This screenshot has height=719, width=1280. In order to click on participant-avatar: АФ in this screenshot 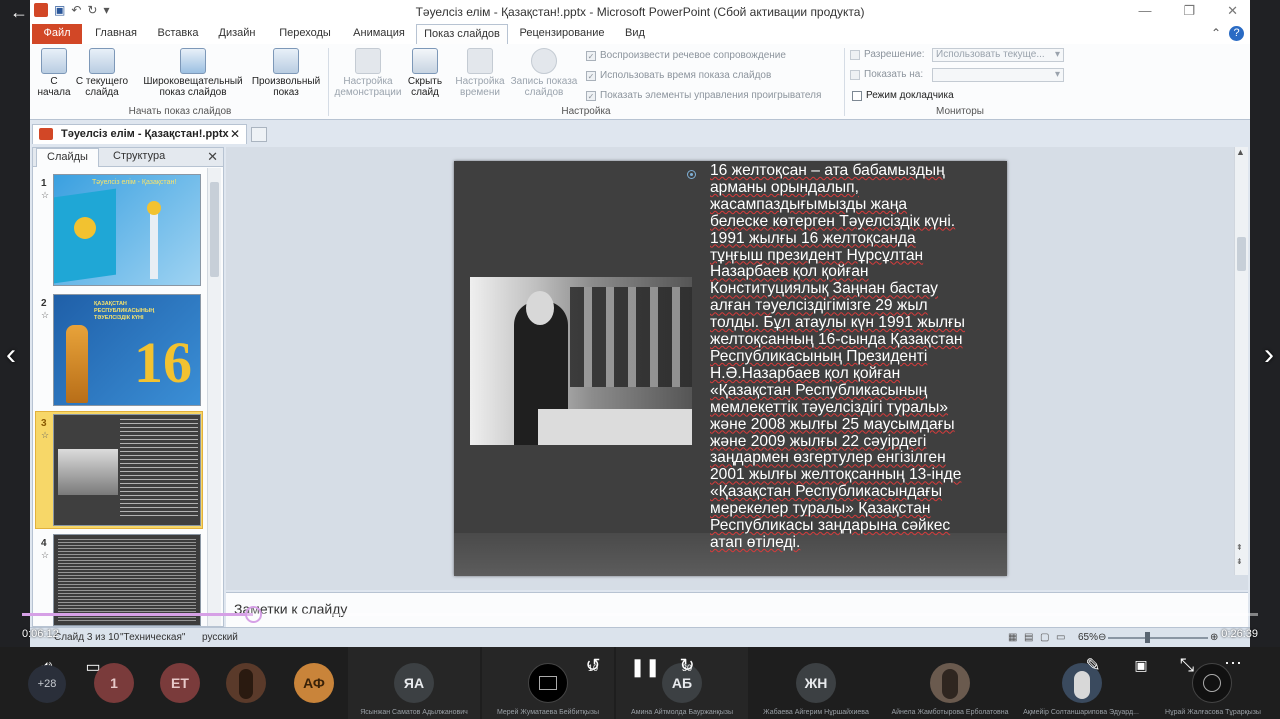, I will do `click(314, 683)`.